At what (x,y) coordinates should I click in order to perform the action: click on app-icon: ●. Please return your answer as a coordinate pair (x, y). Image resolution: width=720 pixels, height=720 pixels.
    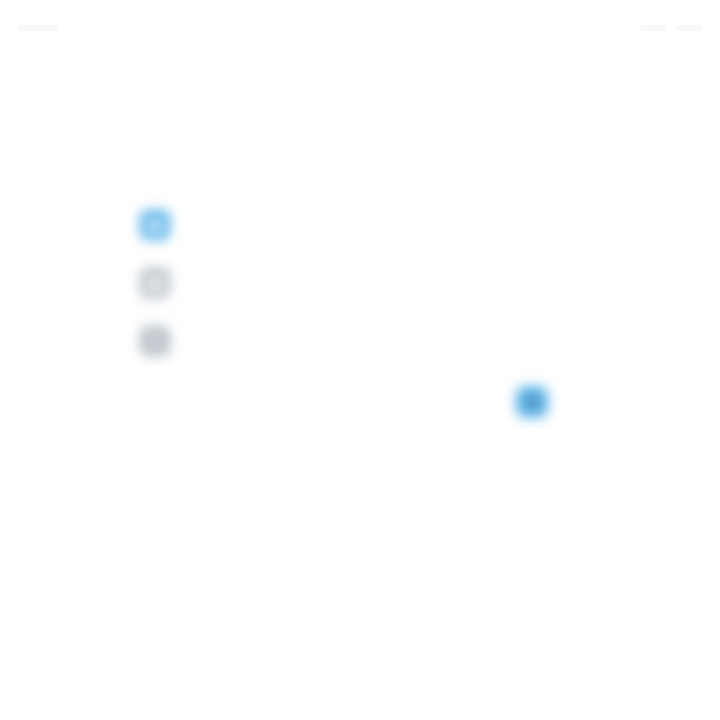
    Looking at the image, I should click on (155, 225).